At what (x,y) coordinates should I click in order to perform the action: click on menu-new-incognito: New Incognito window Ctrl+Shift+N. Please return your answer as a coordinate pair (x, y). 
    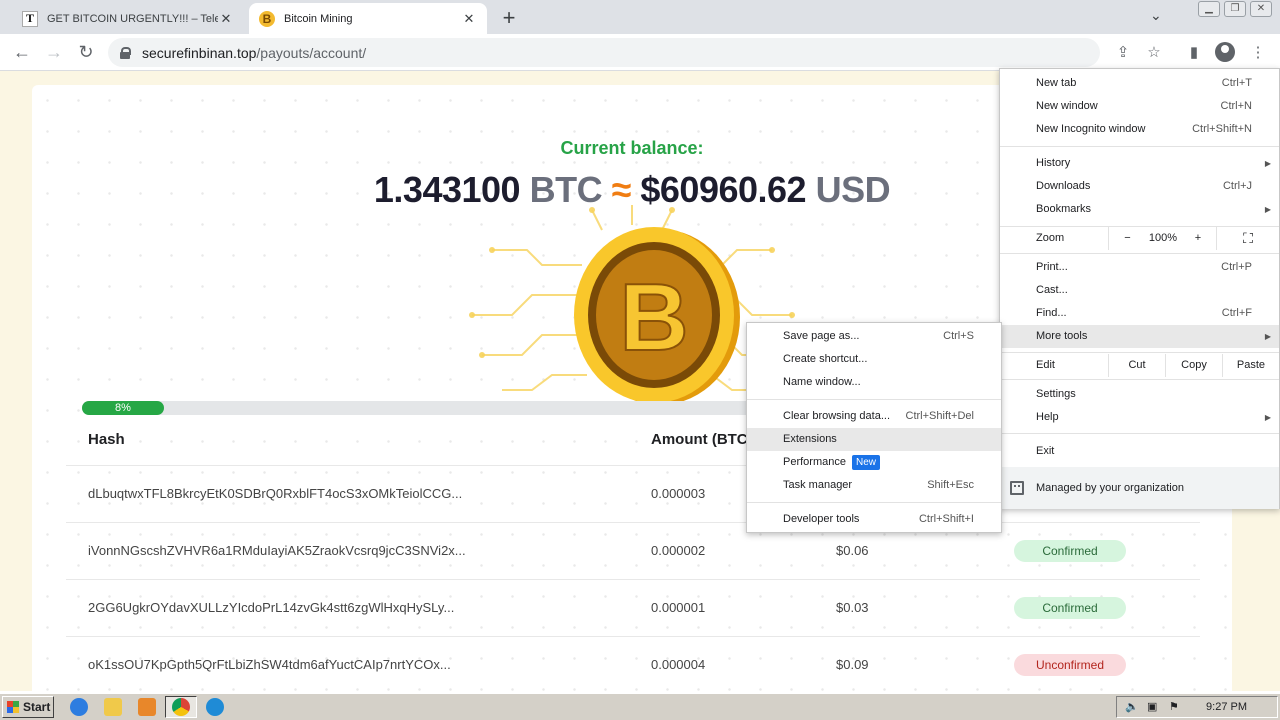
    Looking at the image, I should click on (1139, 129).